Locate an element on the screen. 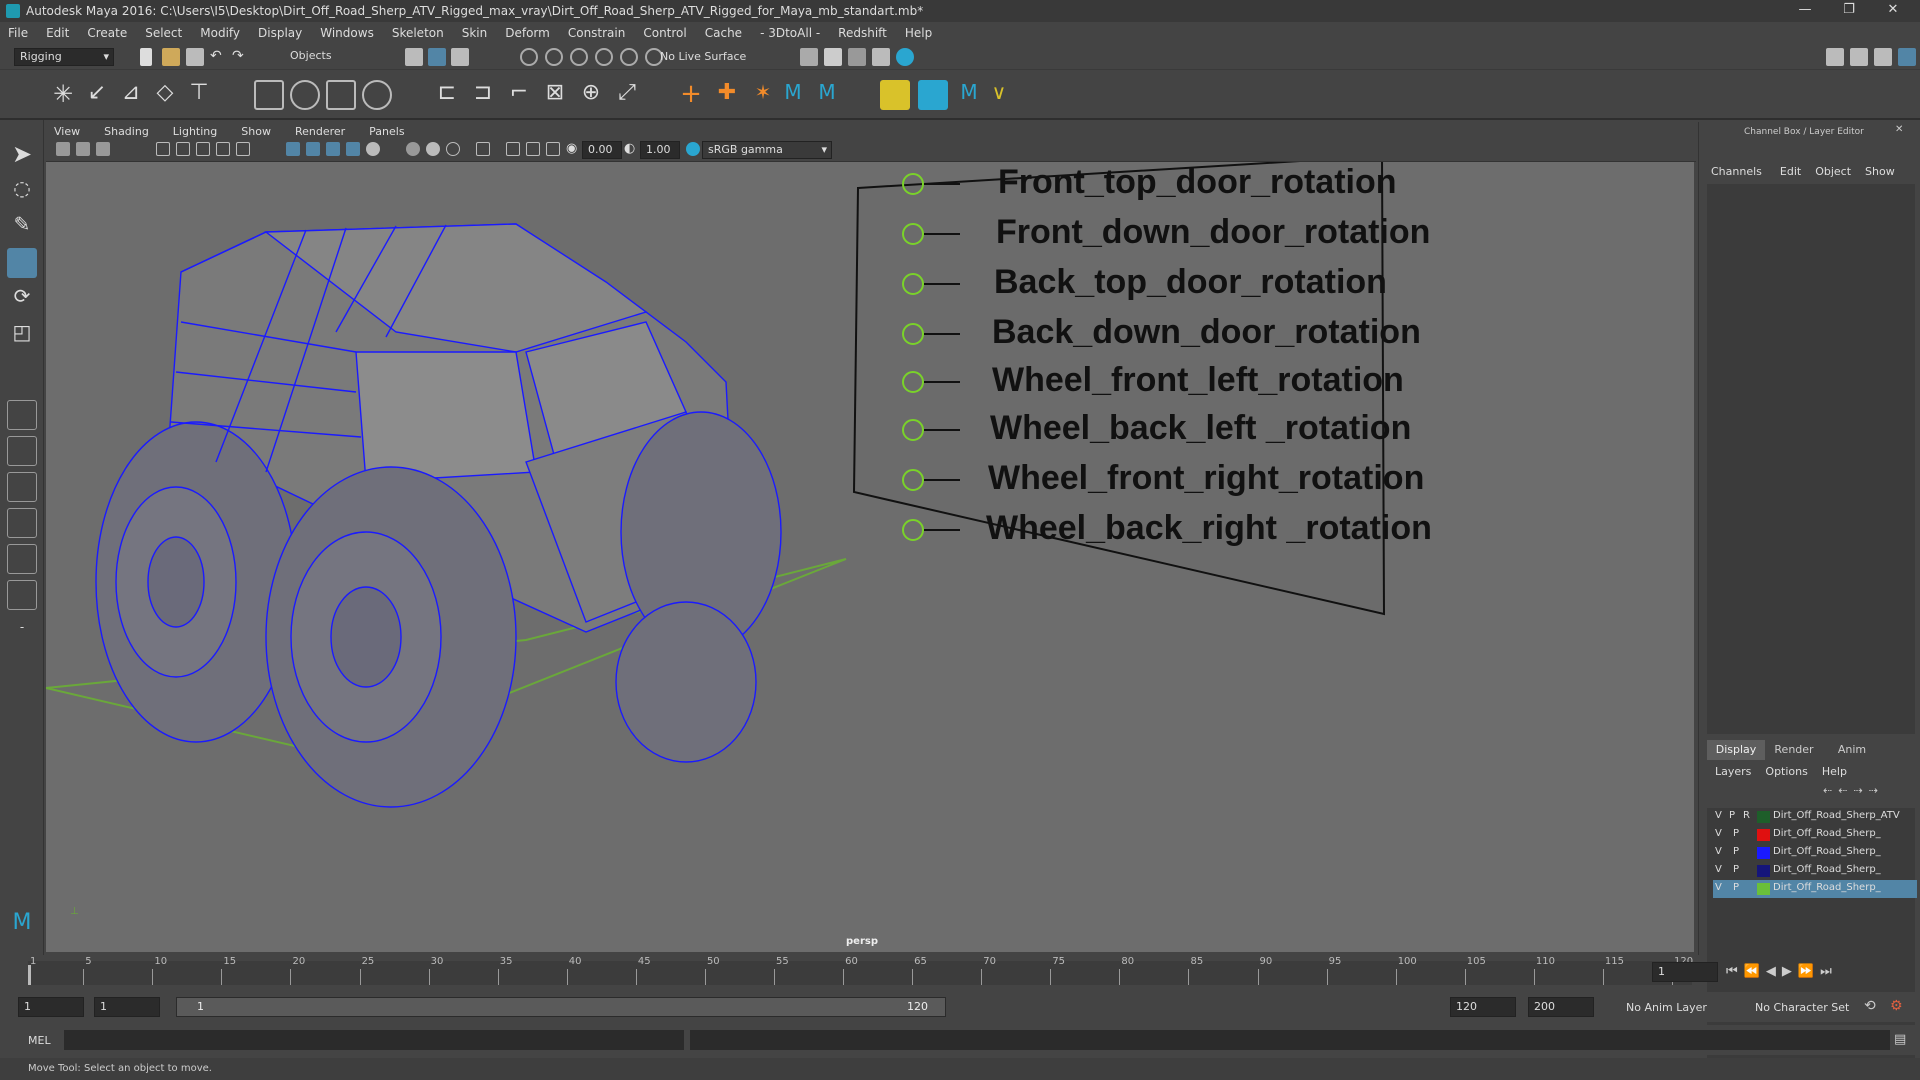 Image resolution: width=1920 pixels, height=1080 pixels. panel-menu-panels: Panels is located at coordinates (386, 131).